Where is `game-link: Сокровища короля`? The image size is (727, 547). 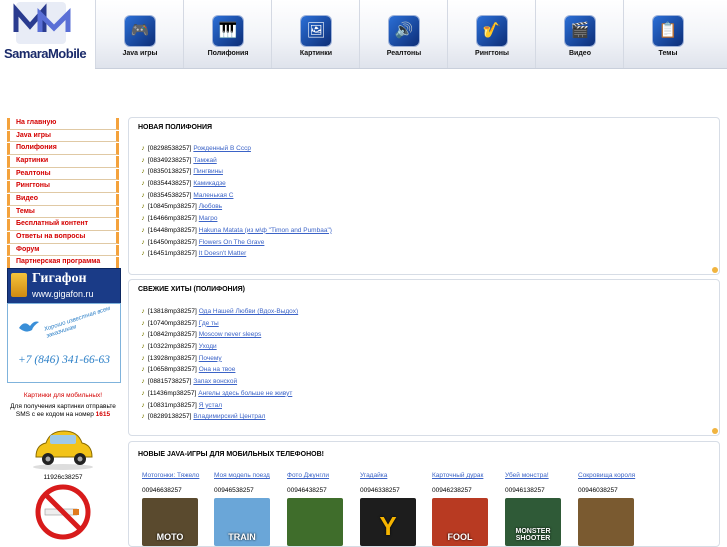
game-link: Сокровища короля is located at coordinates (611, 475).